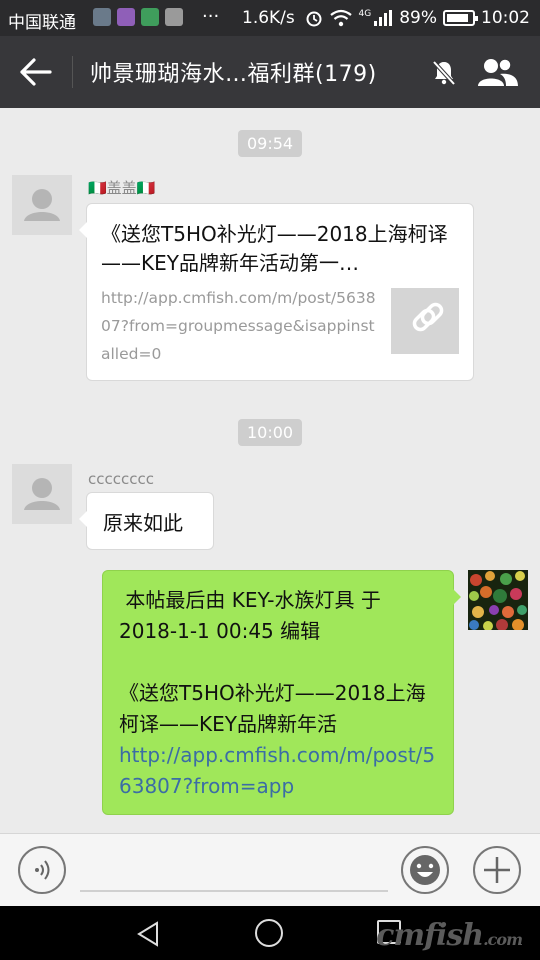 Image resolution: width=540 pixels, height=960 pixels. What do you see at coordinates (122, 188) in the screenshot?
I see `sender-name: 🇮🇹盖盖🇮🇹` at bounding box center [122, 188].